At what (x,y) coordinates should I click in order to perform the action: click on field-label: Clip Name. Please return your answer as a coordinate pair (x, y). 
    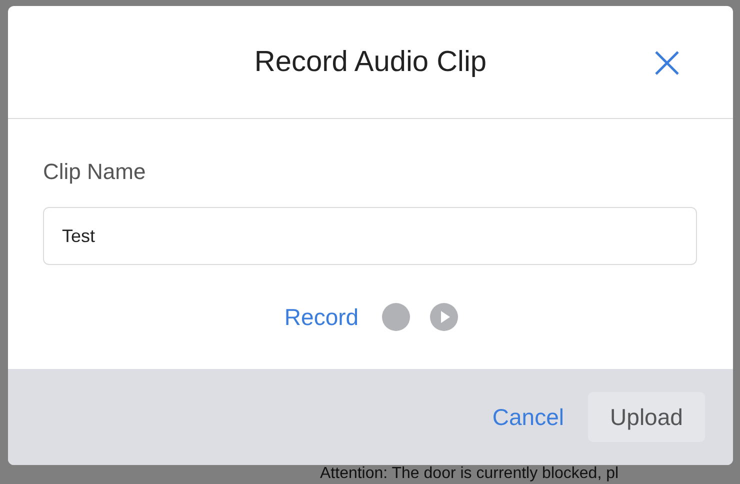
    Looking at the image, I should click on (95, 172).